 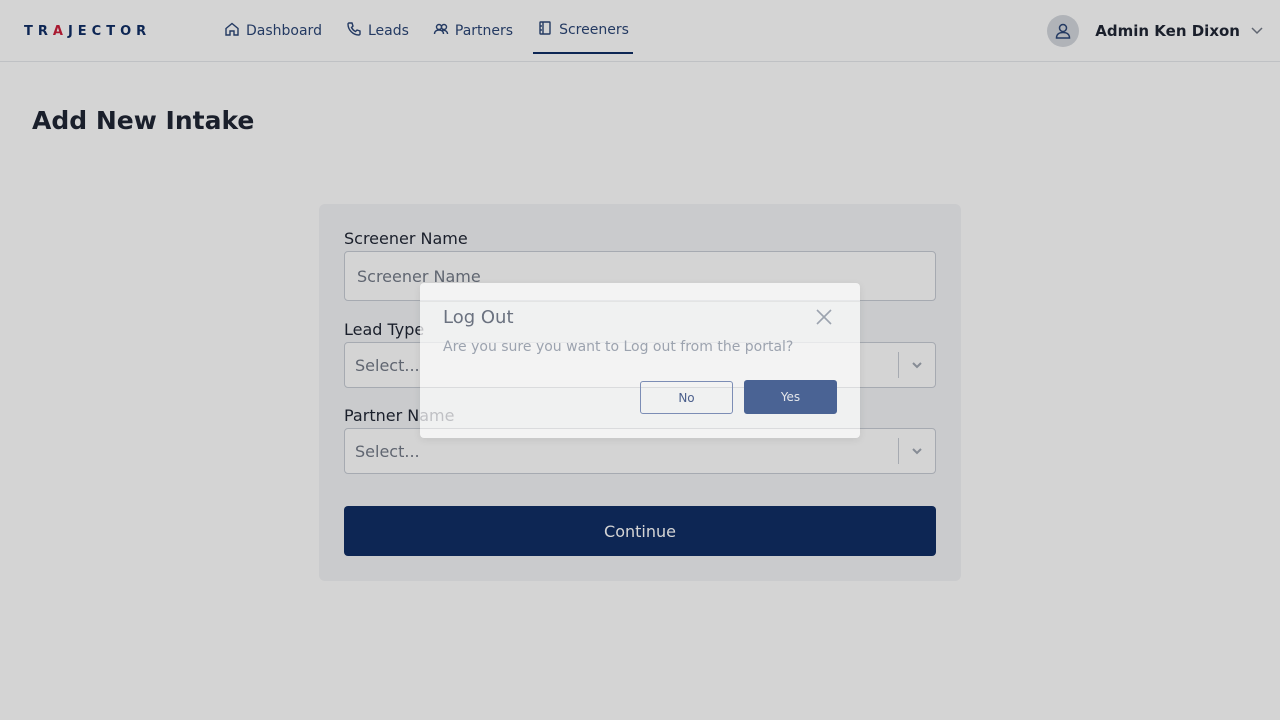 I want to click on no-button: No, so click(x=686, y=397).